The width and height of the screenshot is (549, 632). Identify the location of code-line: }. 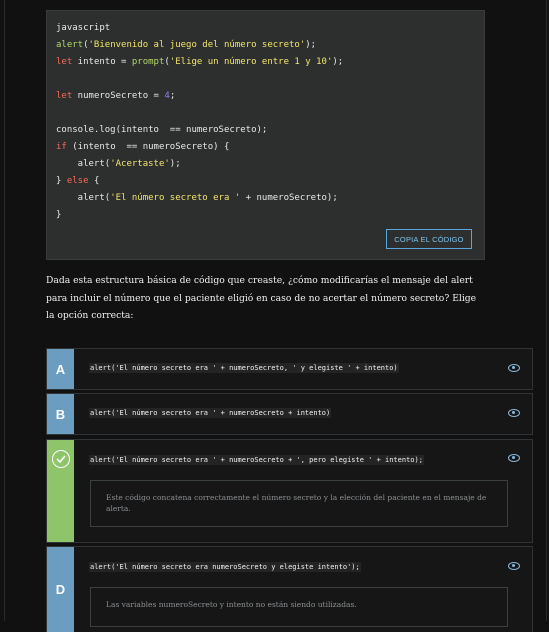
(199, 215).